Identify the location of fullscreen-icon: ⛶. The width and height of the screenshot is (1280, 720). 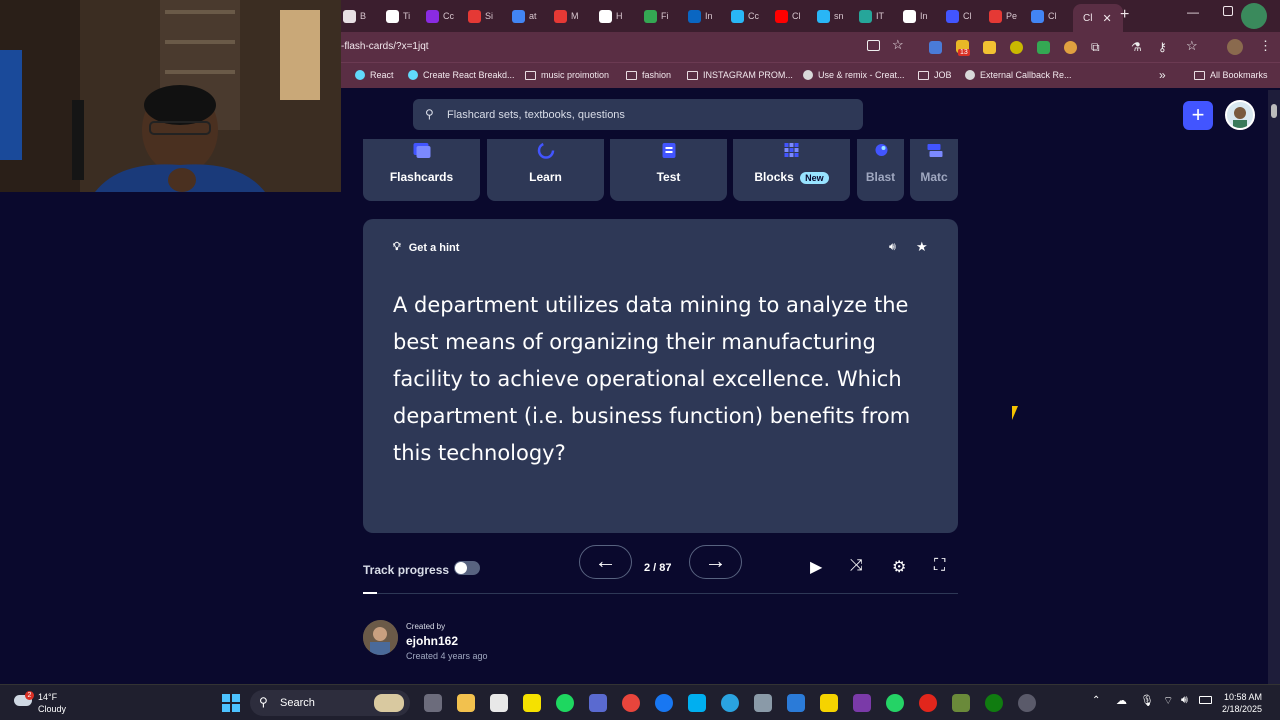
(939, 566).